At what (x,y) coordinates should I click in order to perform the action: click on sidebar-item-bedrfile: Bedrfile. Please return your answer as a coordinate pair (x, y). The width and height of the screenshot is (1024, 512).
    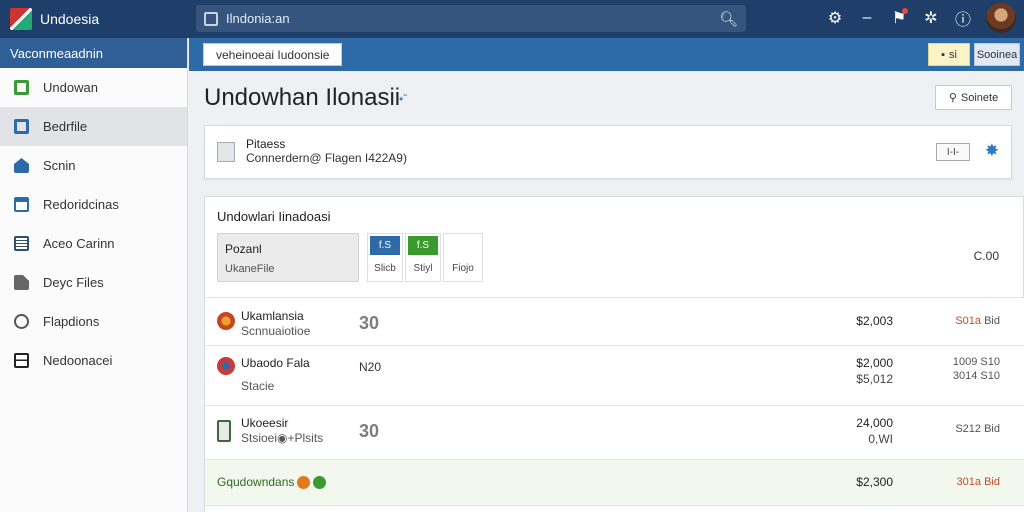
    Looking at the image, I should click on (93, 126).